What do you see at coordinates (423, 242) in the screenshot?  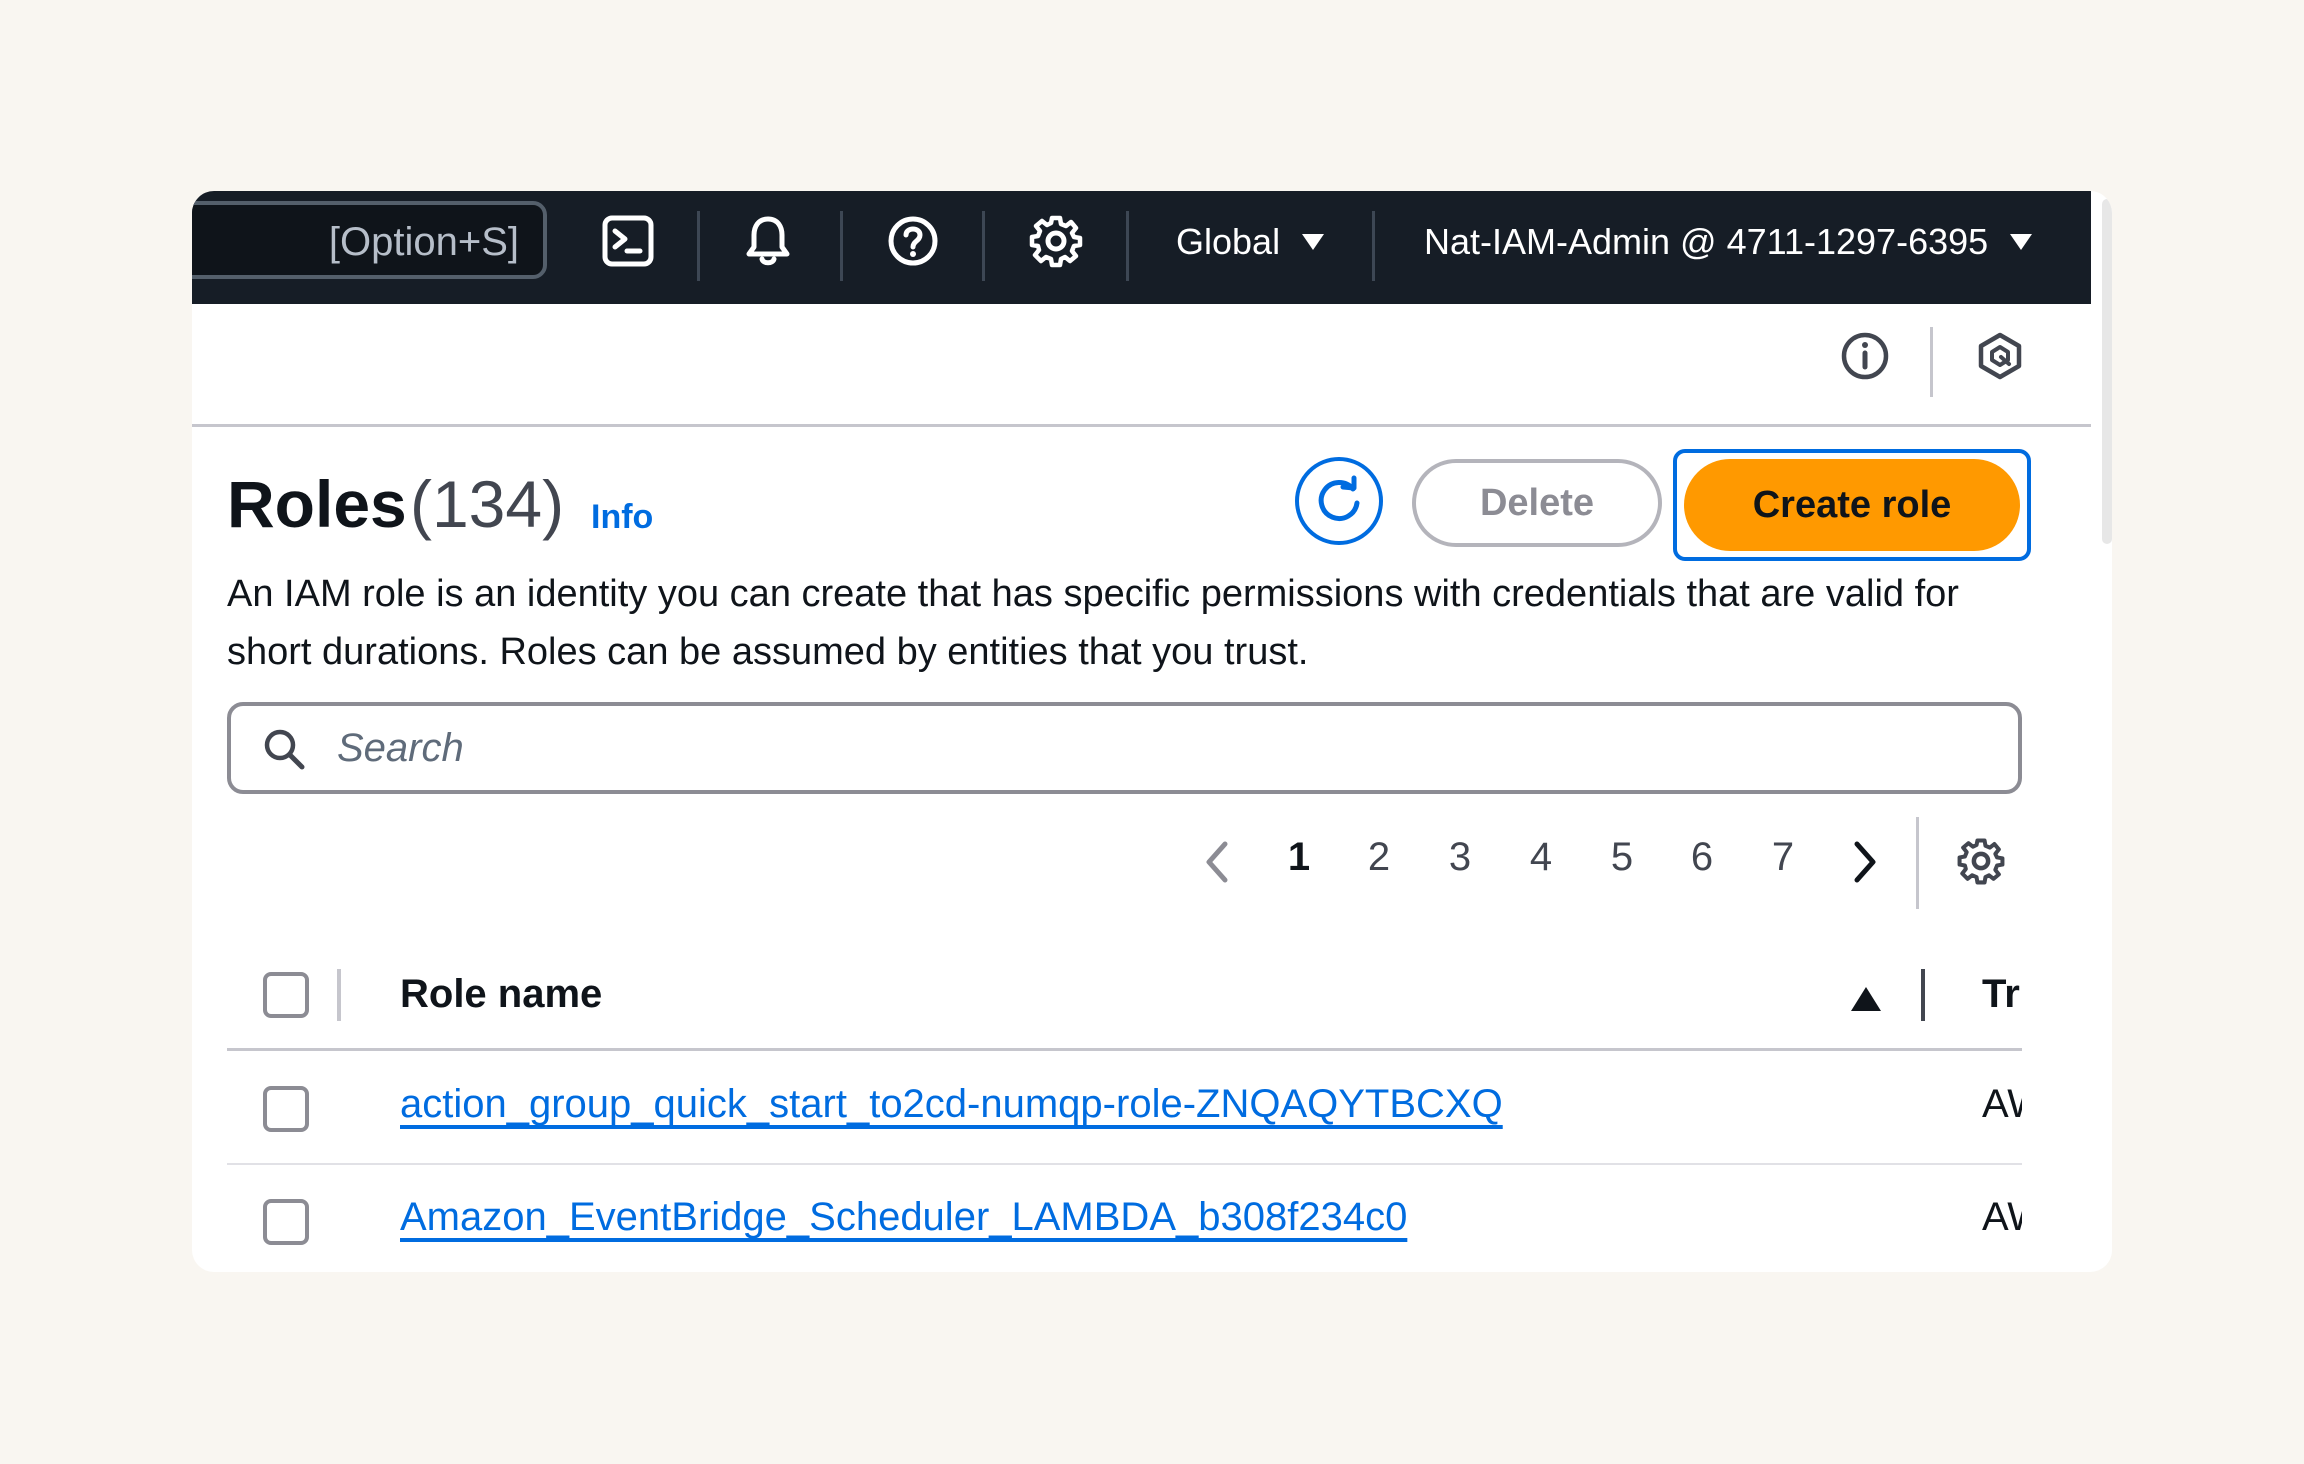 I see `search-shortcut-hint: [Option+S]` at bounding box center [423, 242].